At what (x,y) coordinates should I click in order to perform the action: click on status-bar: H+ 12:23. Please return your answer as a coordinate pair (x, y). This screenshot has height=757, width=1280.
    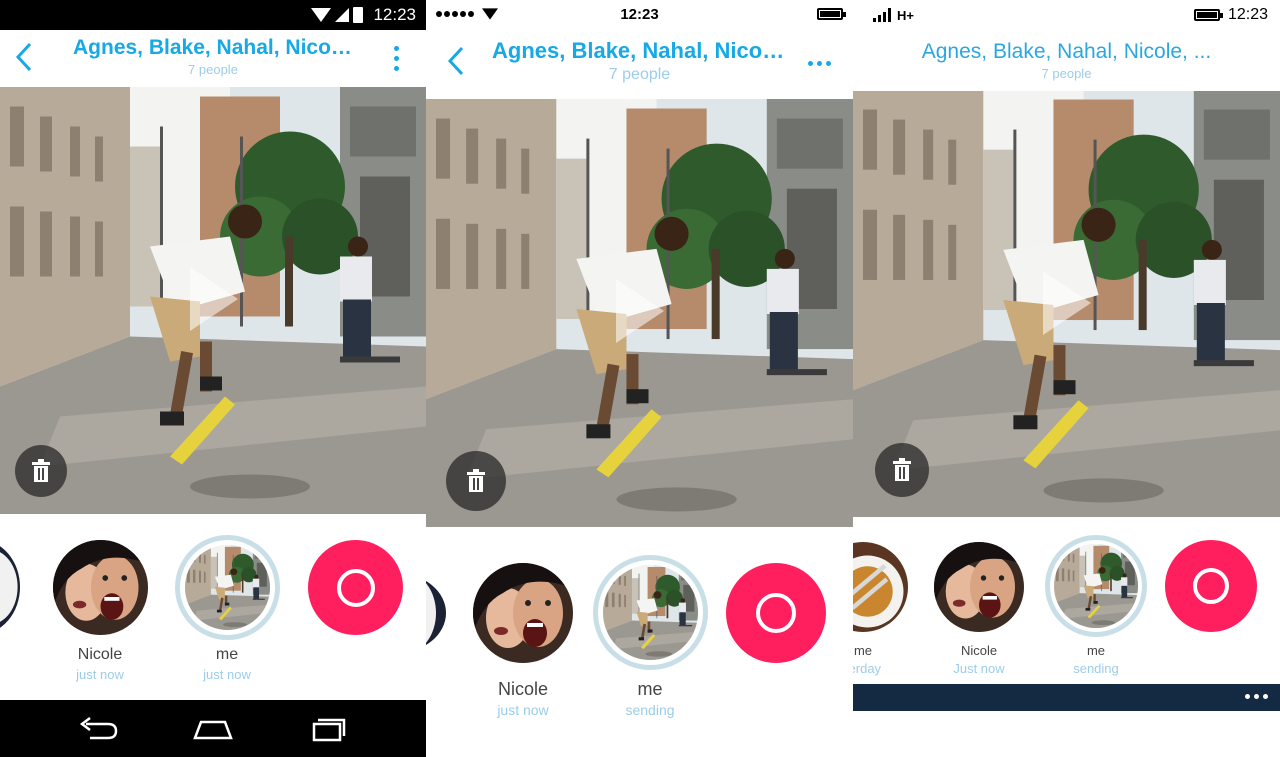
    Looking at the image, I should click on (1066, 15).